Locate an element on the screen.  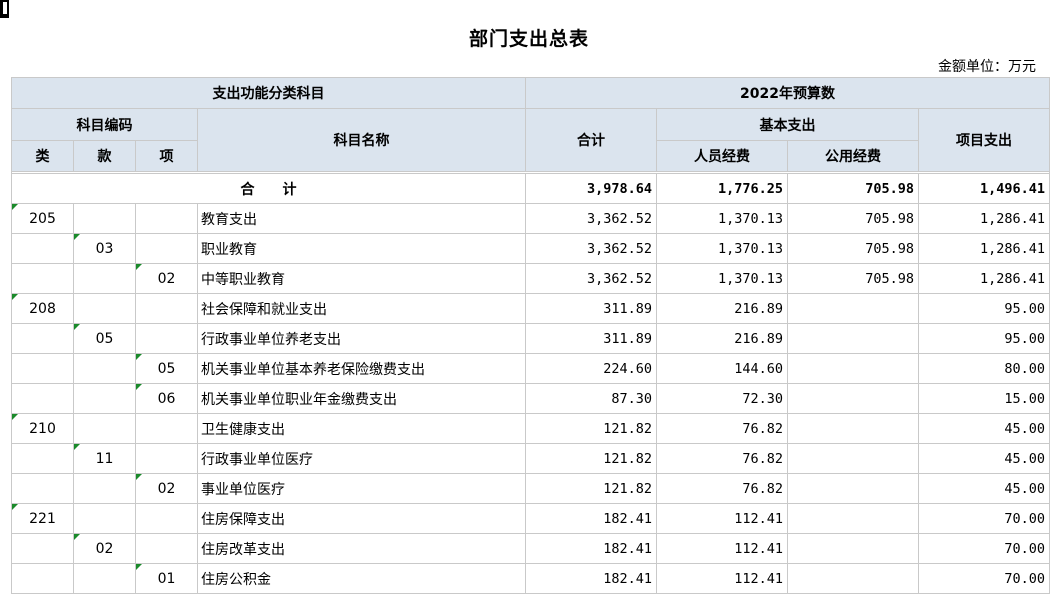
cell-name: 住房保障支出 is located at coordinates (361, 518).